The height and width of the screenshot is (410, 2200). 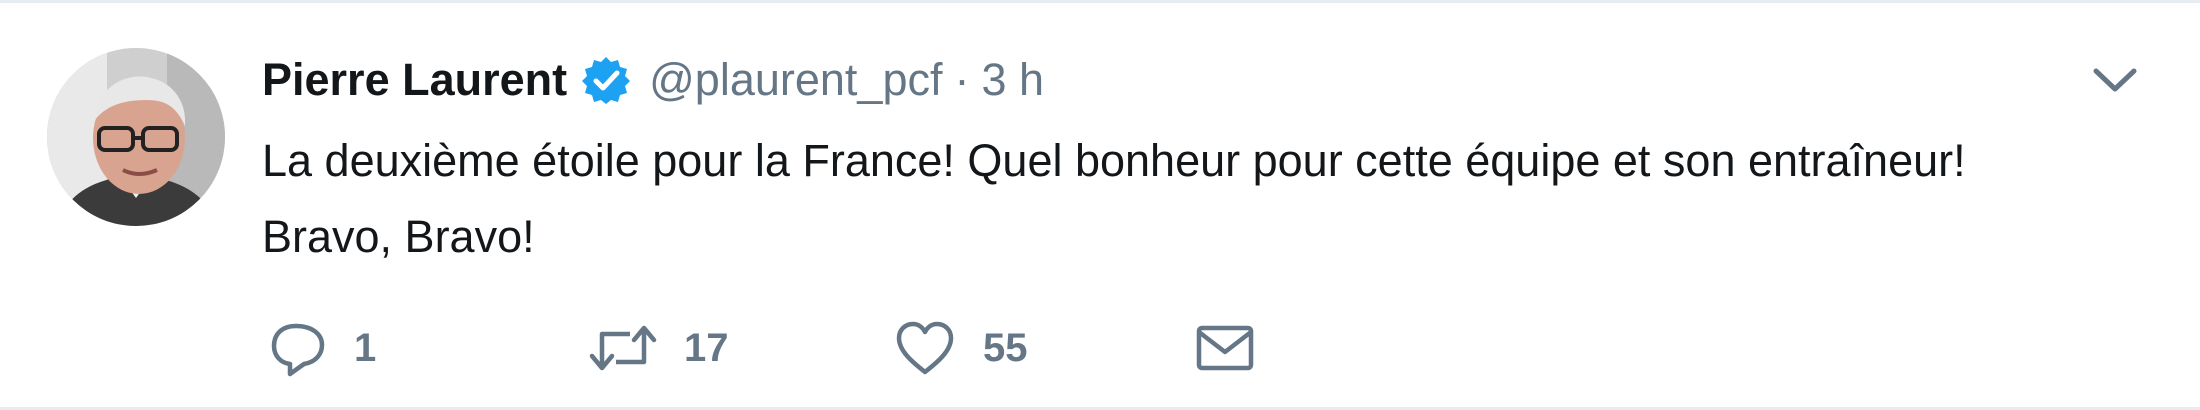 What do you see at coordinates (136, 137) in the screenshot?
I see `avatar` at bounding box center [136, 137].